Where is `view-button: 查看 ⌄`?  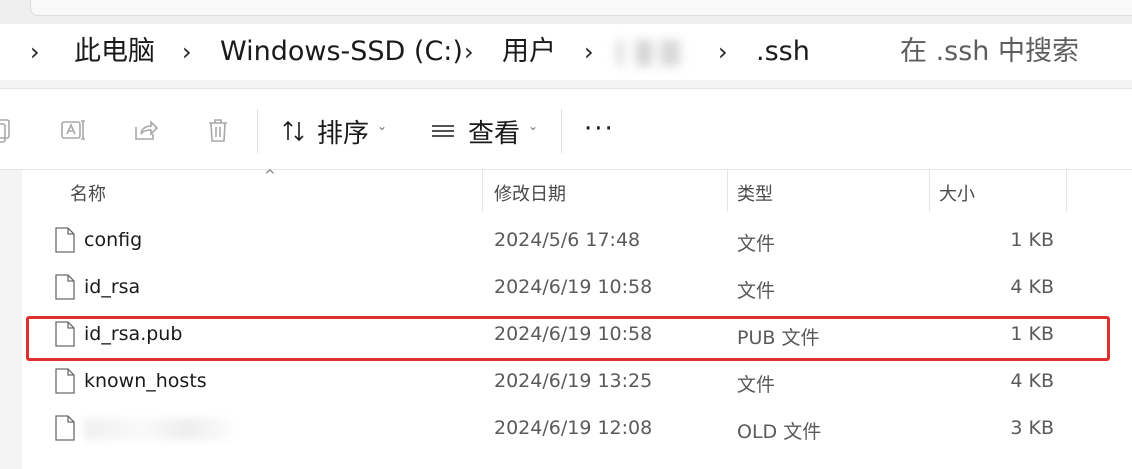 view-button: 查看 ⌄ is located at coordinates (484, 131).